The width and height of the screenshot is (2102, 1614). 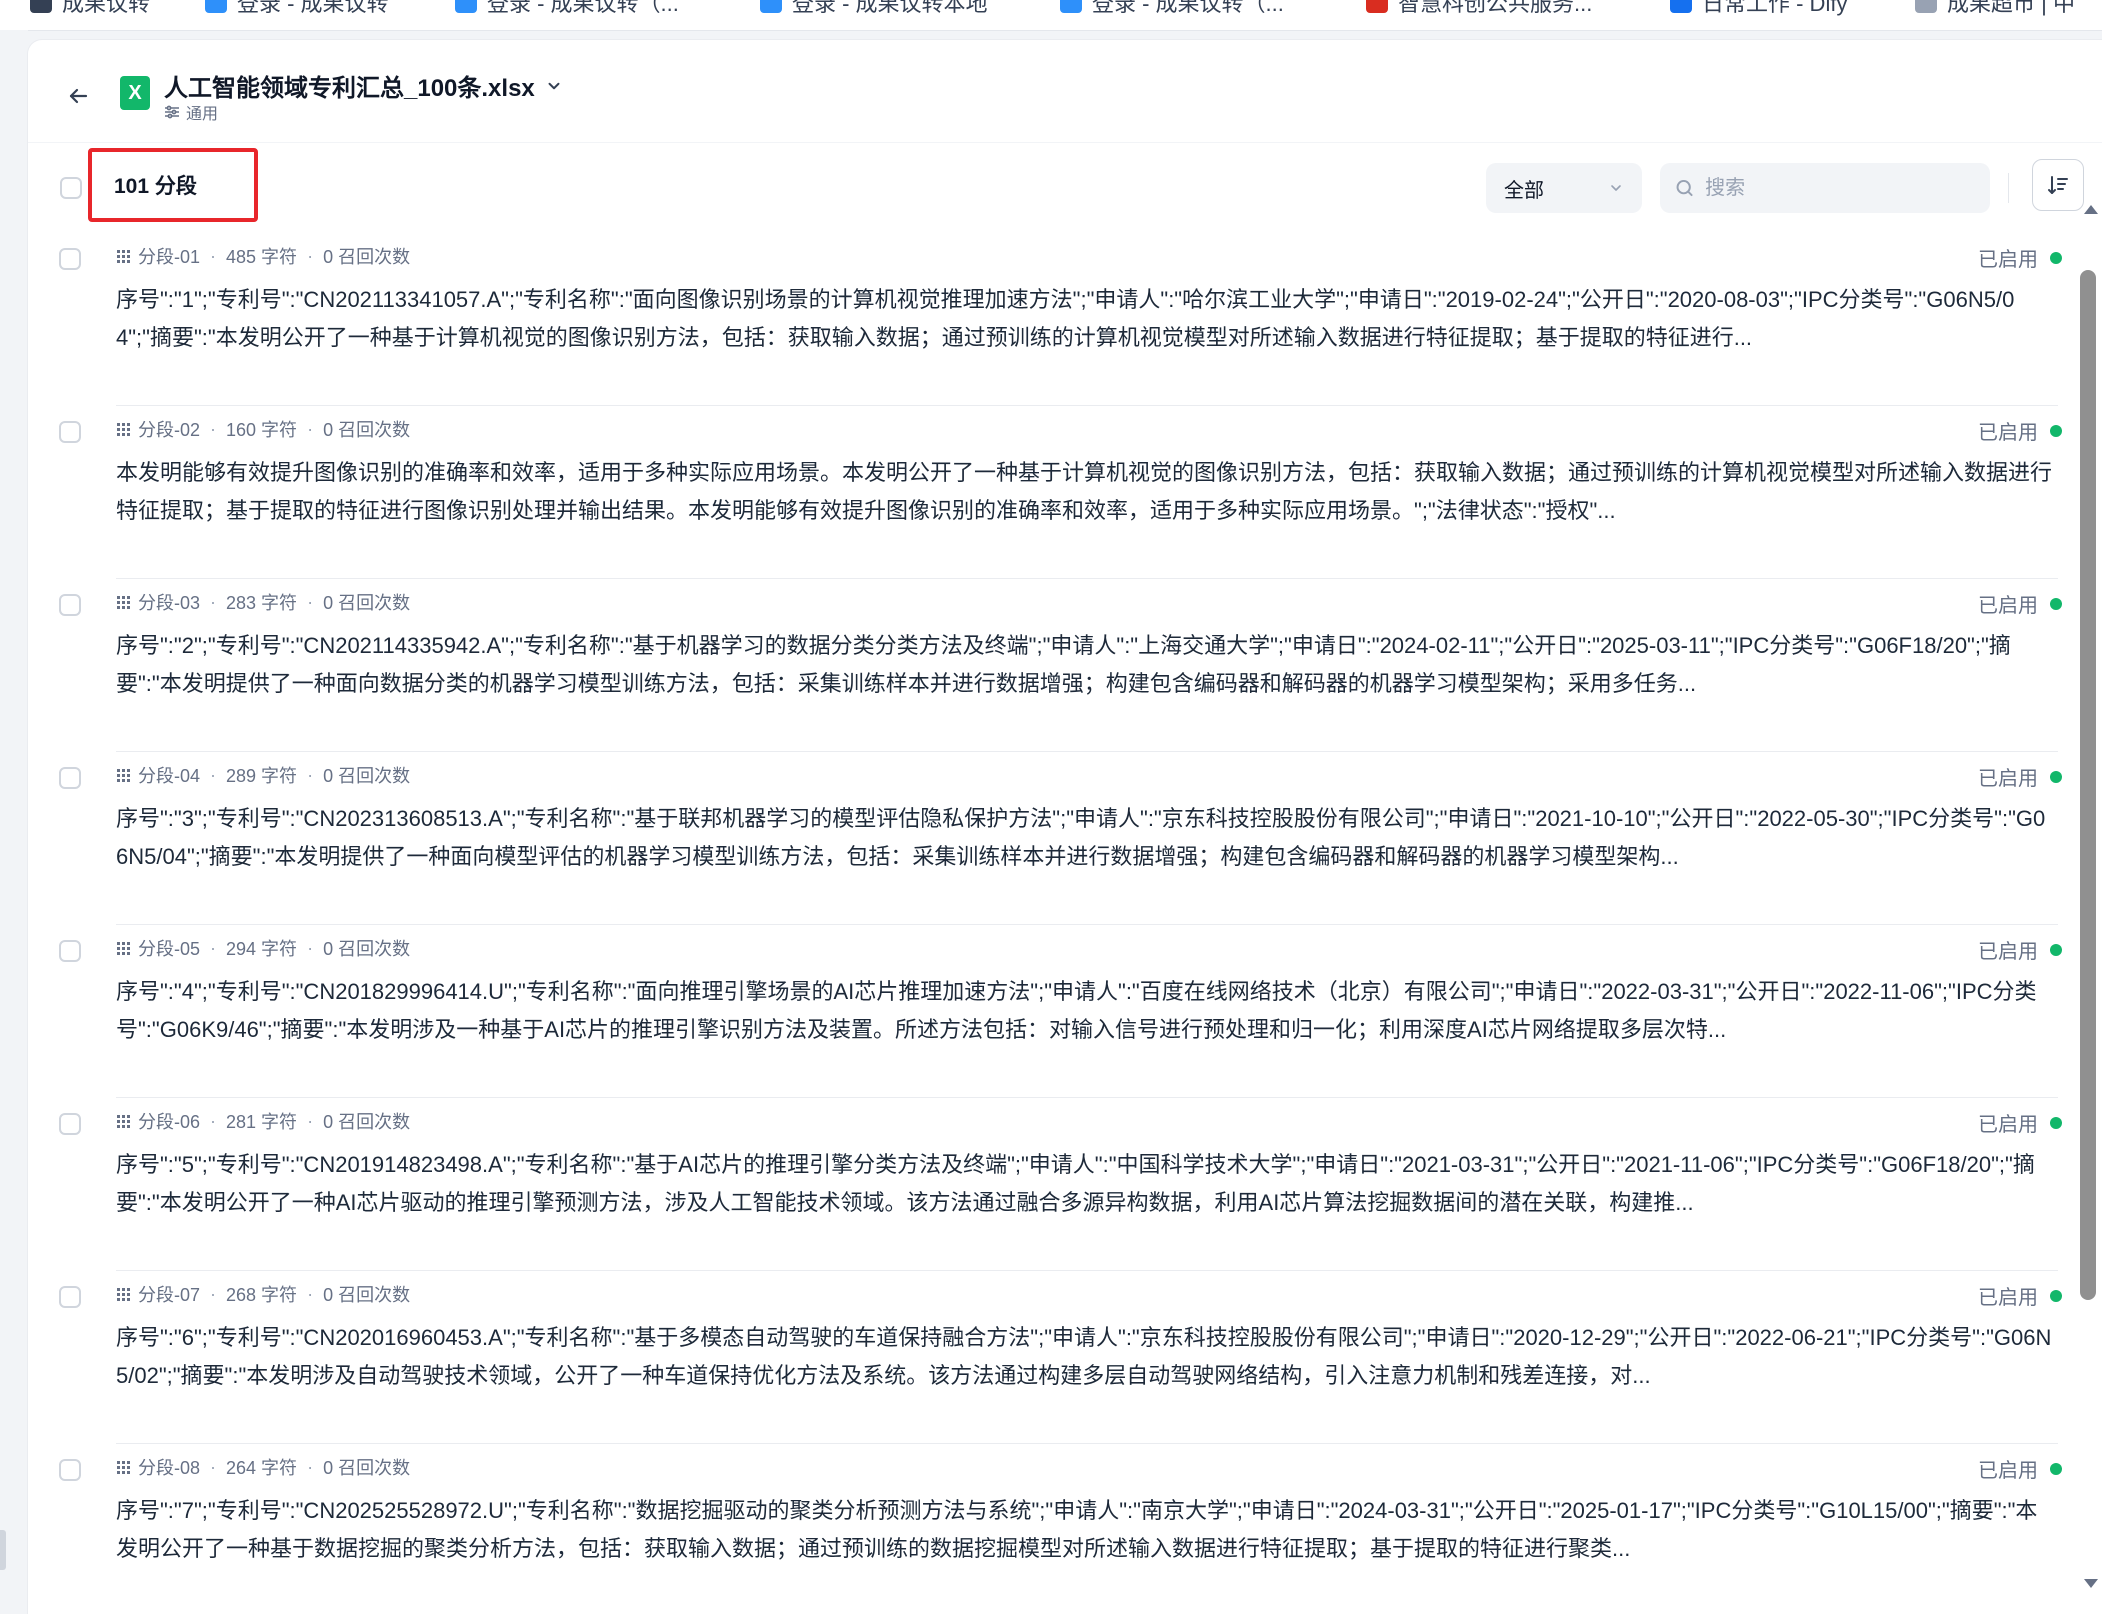 I want to click on segment-meta: 分段-06 · 281 字符 · 0 召回次数, so click(x=263, y=1121).